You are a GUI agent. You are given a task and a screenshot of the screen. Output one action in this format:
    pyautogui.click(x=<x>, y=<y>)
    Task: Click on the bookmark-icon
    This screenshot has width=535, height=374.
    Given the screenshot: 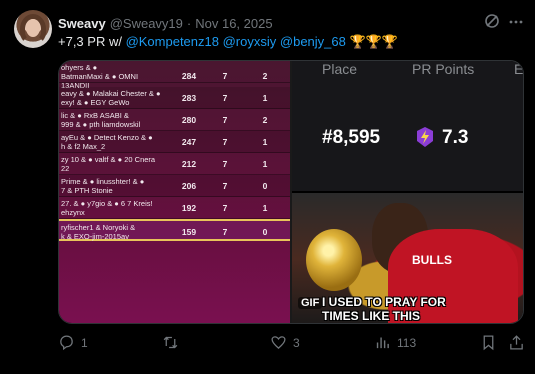 What is the action you would take?
    pyautogui.click(x=488, y=343)
    